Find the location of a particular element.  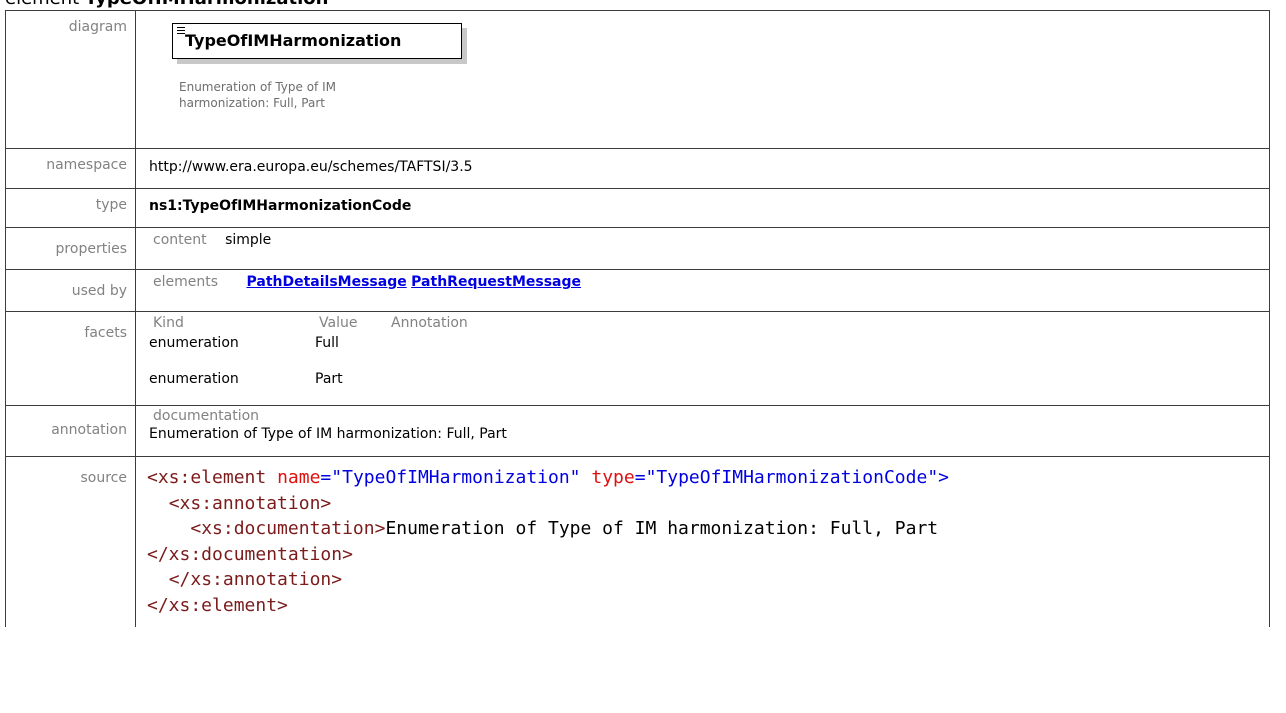

facet-row: enumeration Part is located at coordinates (709, 383).